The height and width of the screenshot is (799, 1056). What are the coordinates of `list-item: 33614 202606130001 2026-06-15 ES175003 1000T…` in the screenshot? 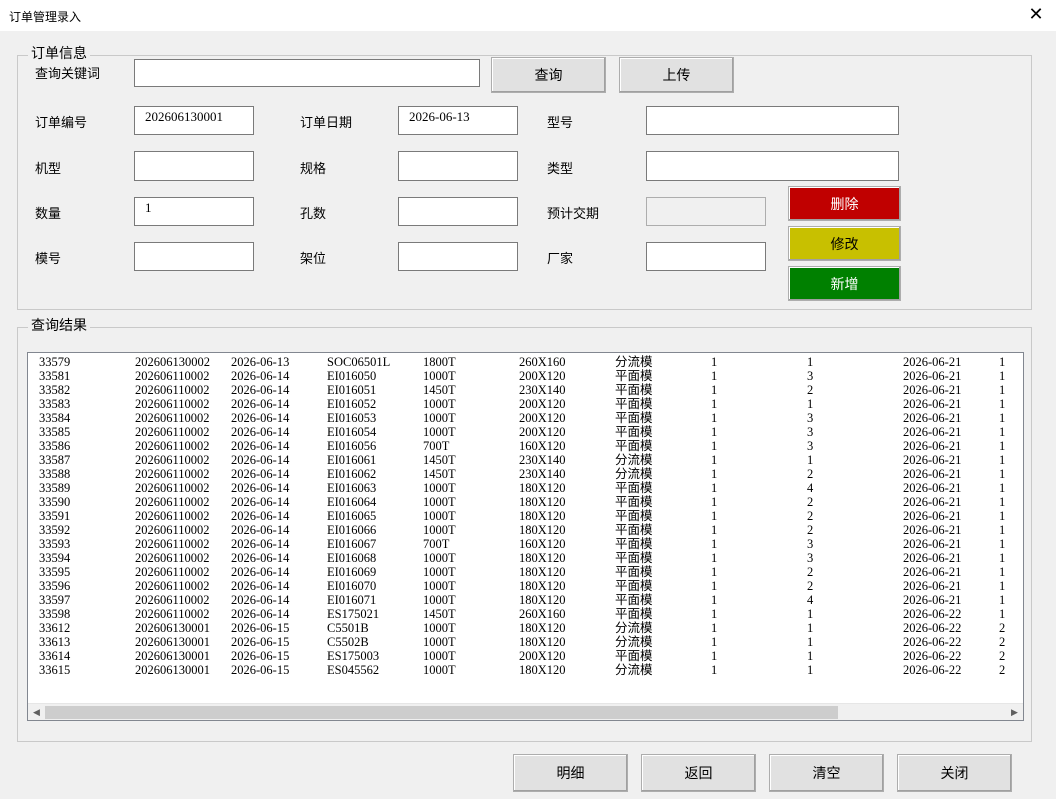 It's located at (525, 656).